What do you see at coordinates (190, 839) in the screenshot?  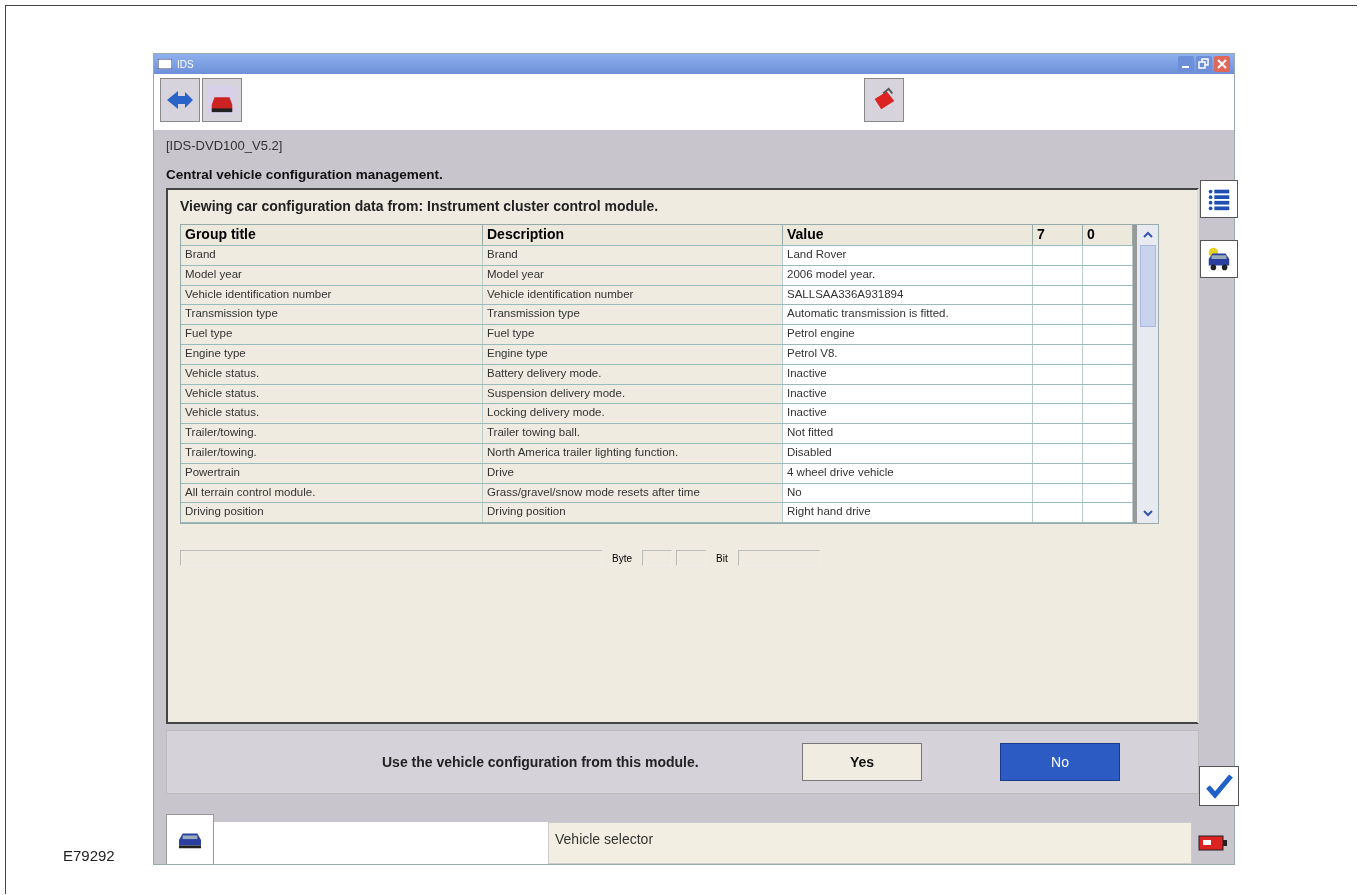 I see `vehicle-tab` at bounding box center [190, 839].